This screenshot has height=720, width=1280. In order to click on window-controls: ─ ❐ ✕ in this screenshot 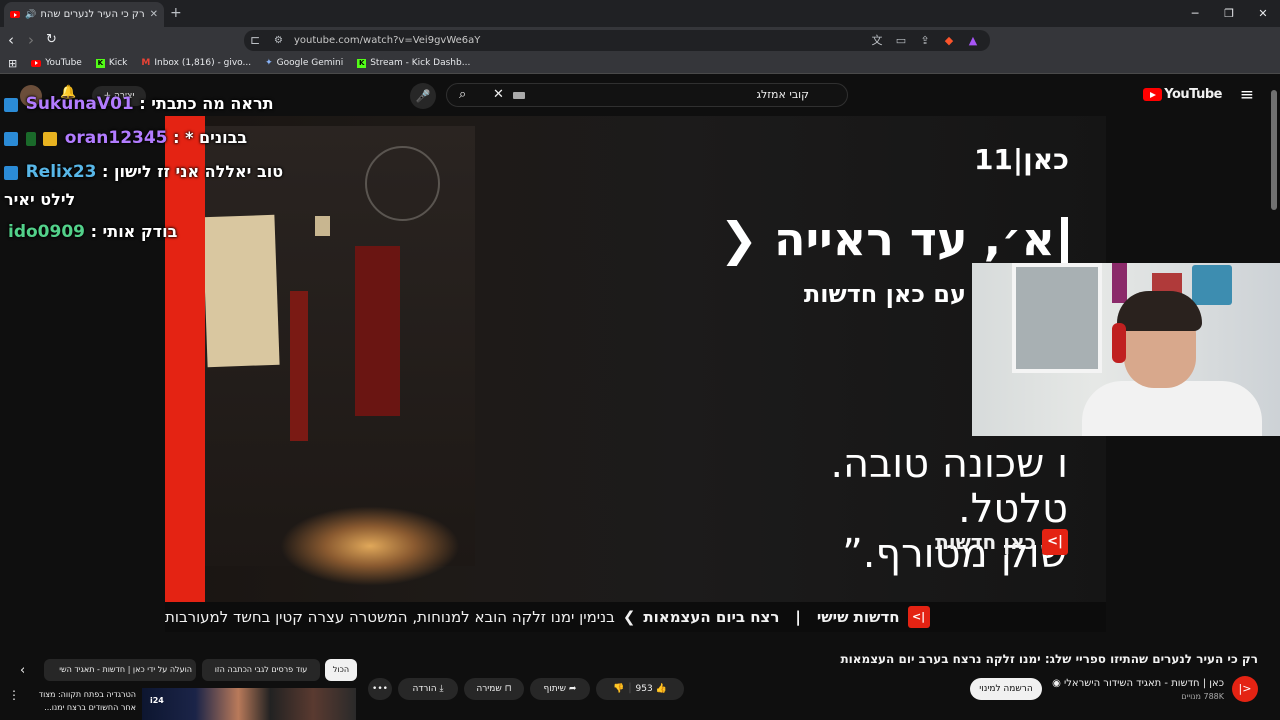, I will do `click(1229, 13)`.